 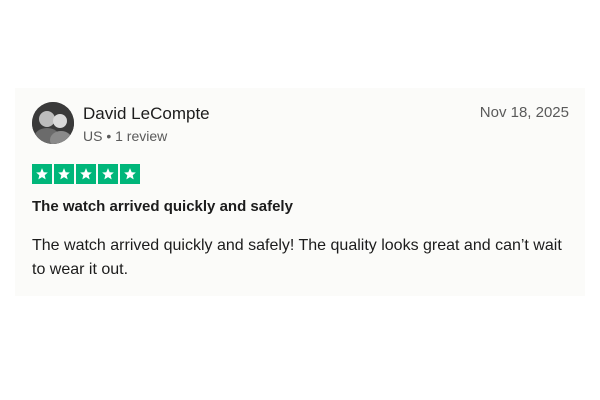 What do you see at coordinates (524, 112) in the screenshot?
I see `review-date: Nov 18, 2025` at bounding box center [524, 112].